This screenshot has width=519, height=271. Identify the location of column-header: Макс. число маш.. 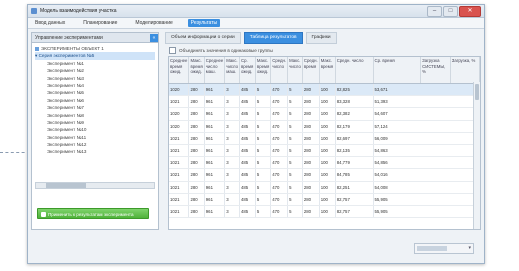
(232, 70).